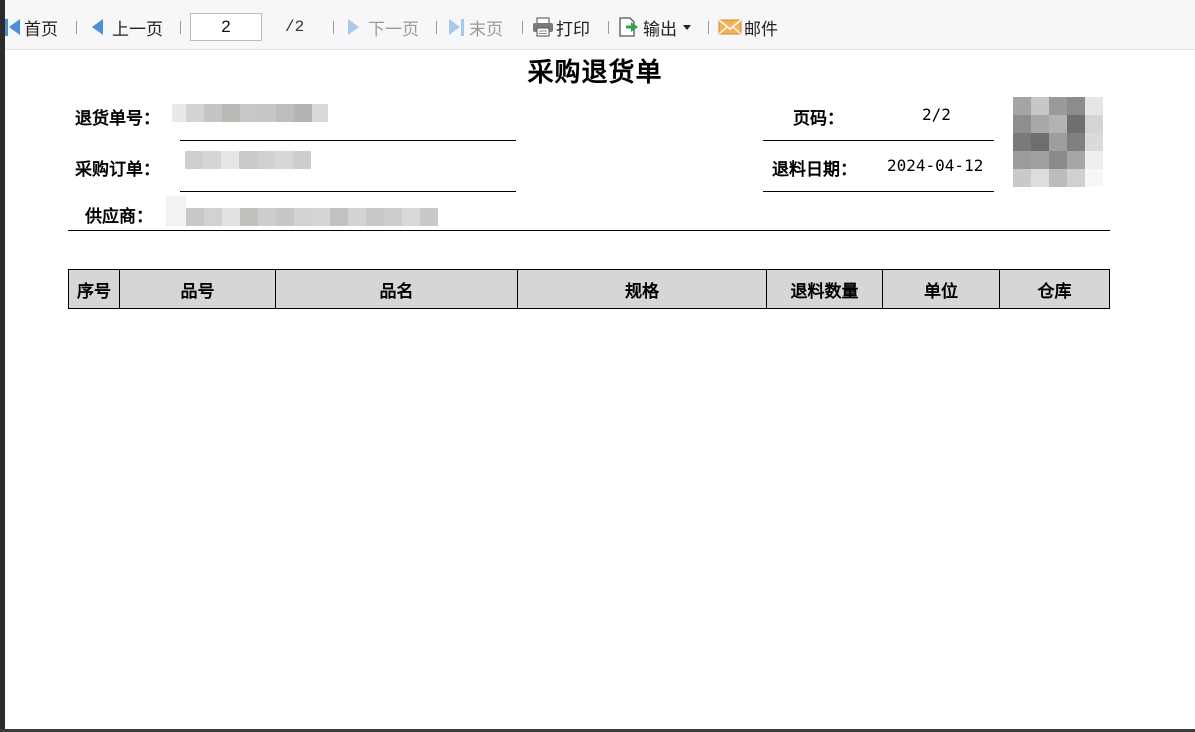  What do you see at coordinates (226, 27) in the screenshot?
I see `page-number-input` at bounding box center [226, 27].